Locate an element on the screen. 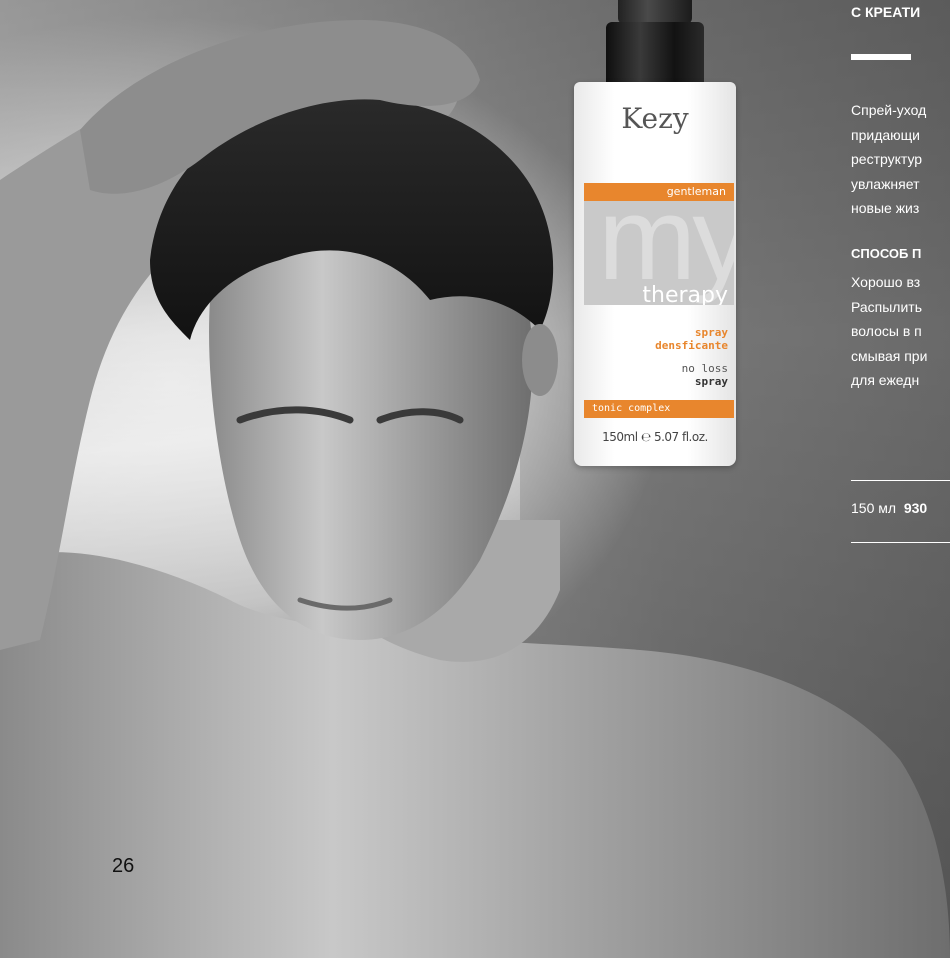  product-complex-band: tonic complex is located at coordinates (659, 409).